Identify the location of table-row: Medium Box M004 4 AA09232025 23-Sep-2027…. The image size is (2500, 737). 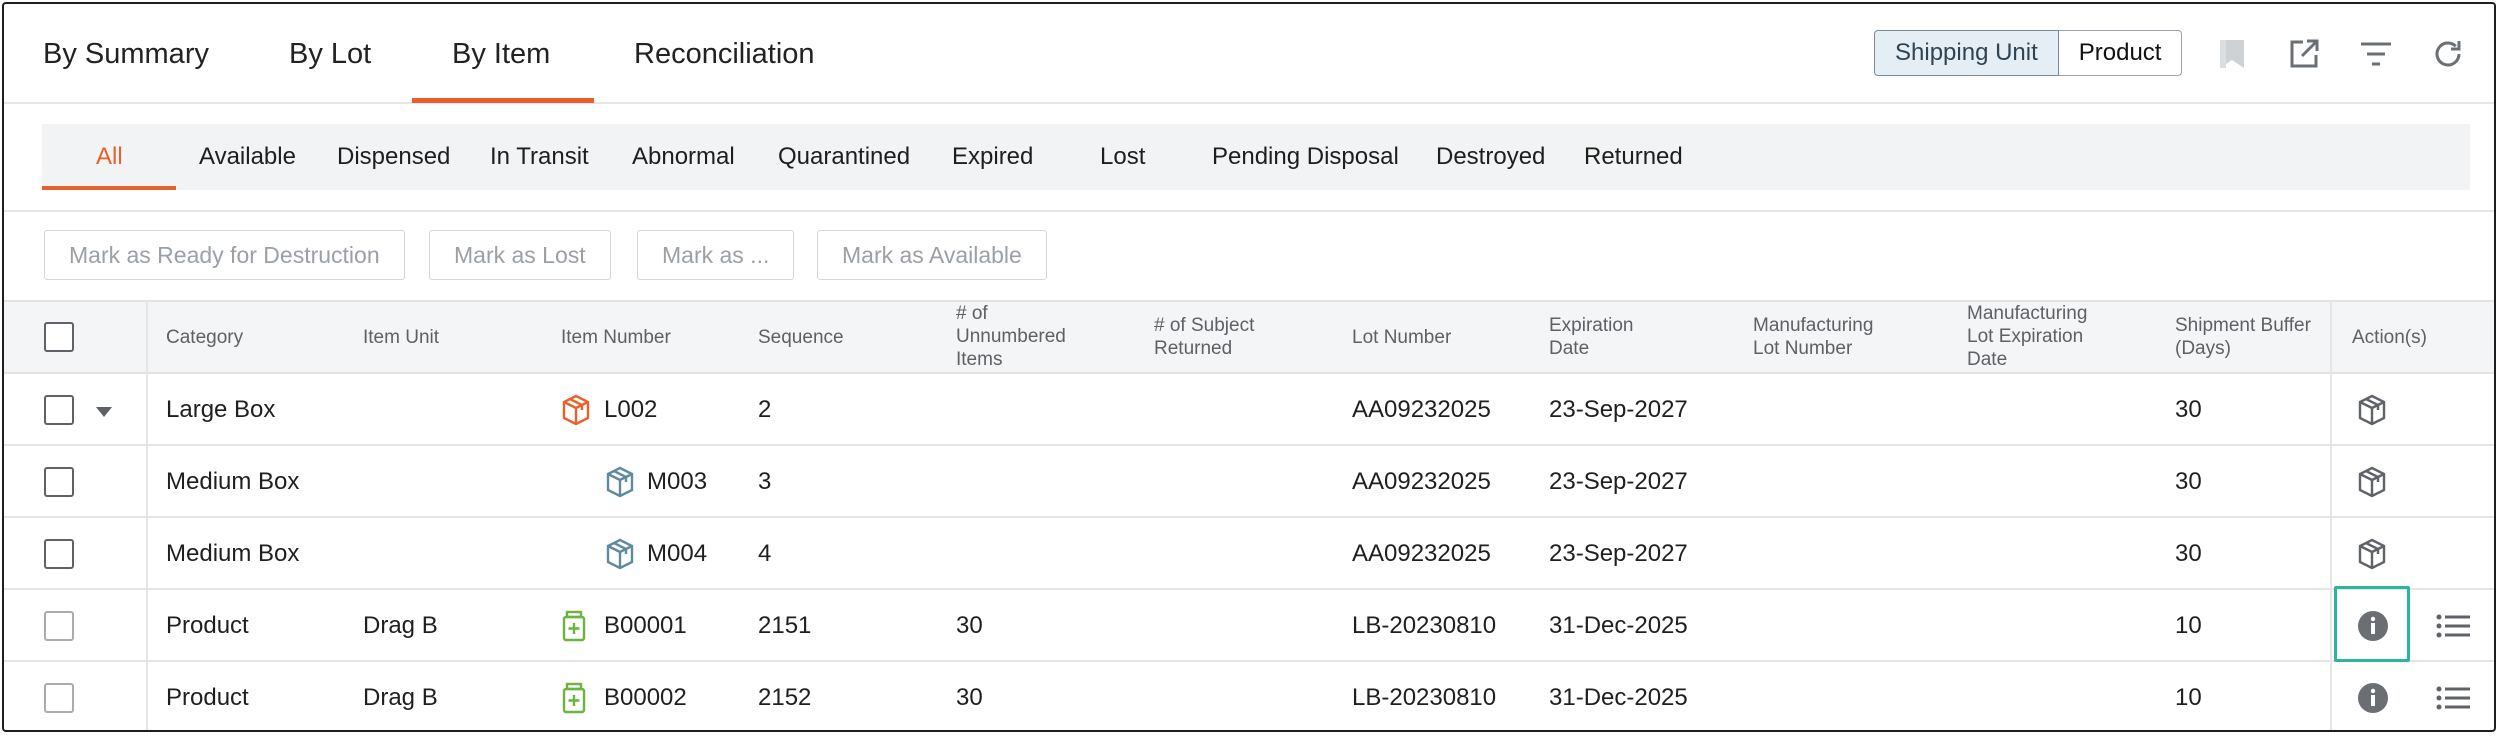
(1249, 554).